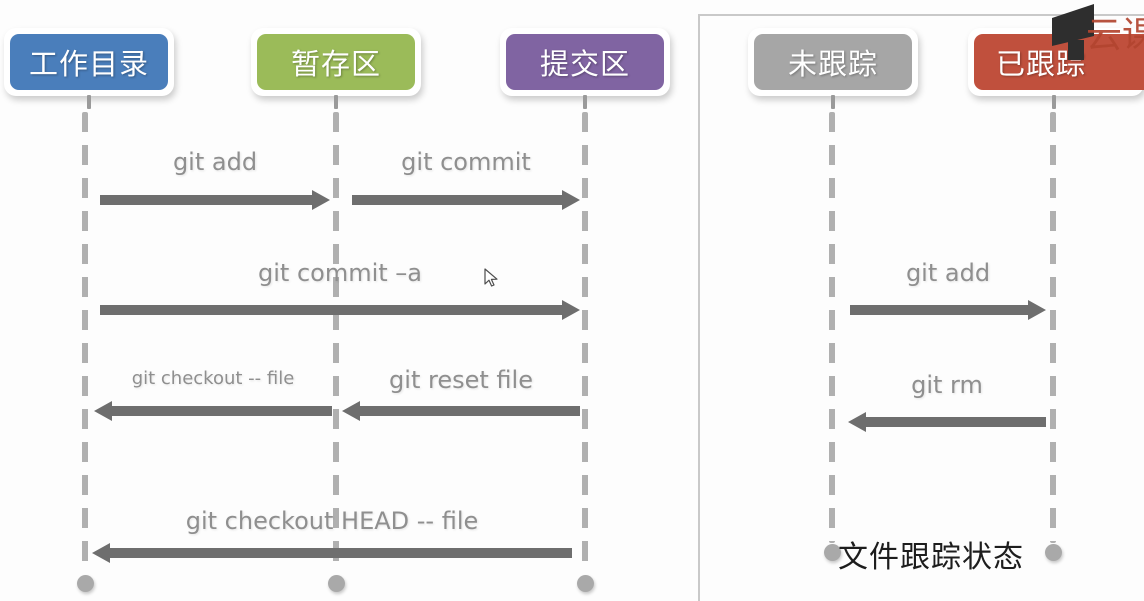 This screenshot has width=1144, height=601. What do you see at coordinates (931, 557) in the screenshot?
I see `panel-caption-file-tracking-status: 文件跟踪状态` at bounding box center [931, 557].